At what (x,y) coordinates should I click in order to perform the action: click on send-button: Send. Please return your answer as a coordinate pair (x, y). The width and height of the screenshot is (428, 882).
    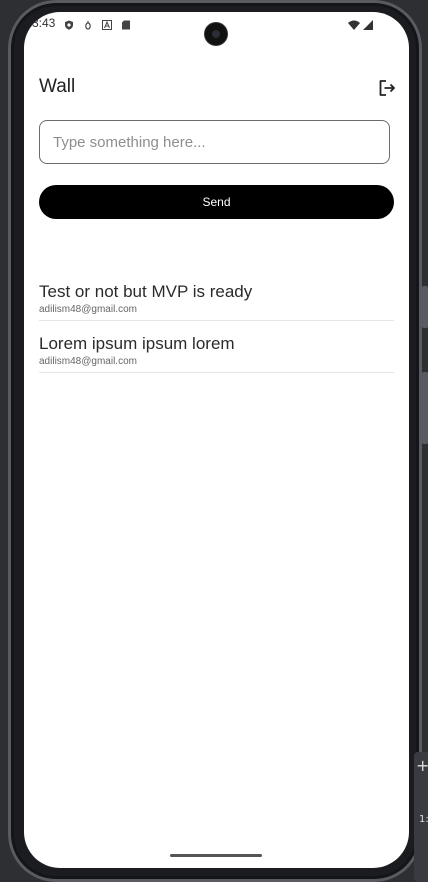
    Looking at the image, I should click on (216, 202).